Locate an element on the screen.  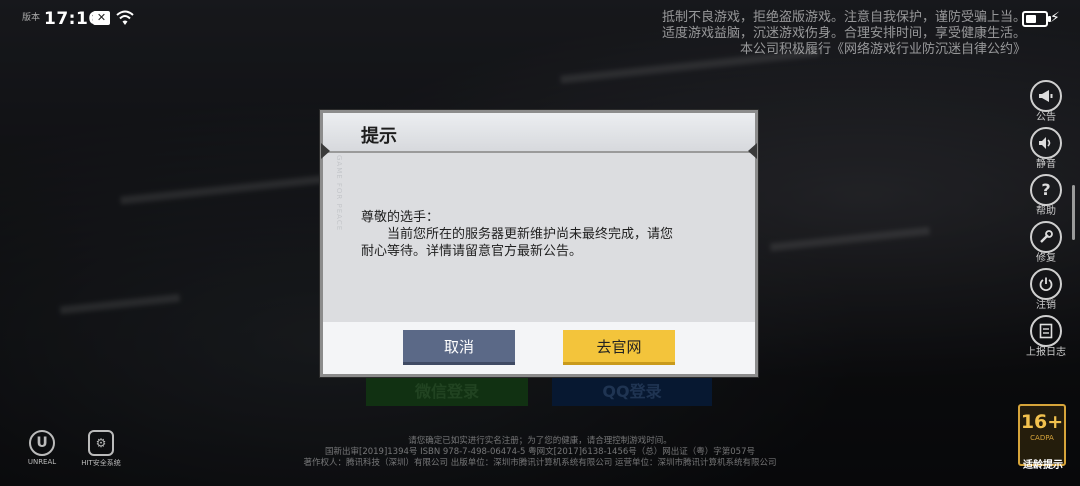
version-tag: 版本 is located at coordinates (31, 18).